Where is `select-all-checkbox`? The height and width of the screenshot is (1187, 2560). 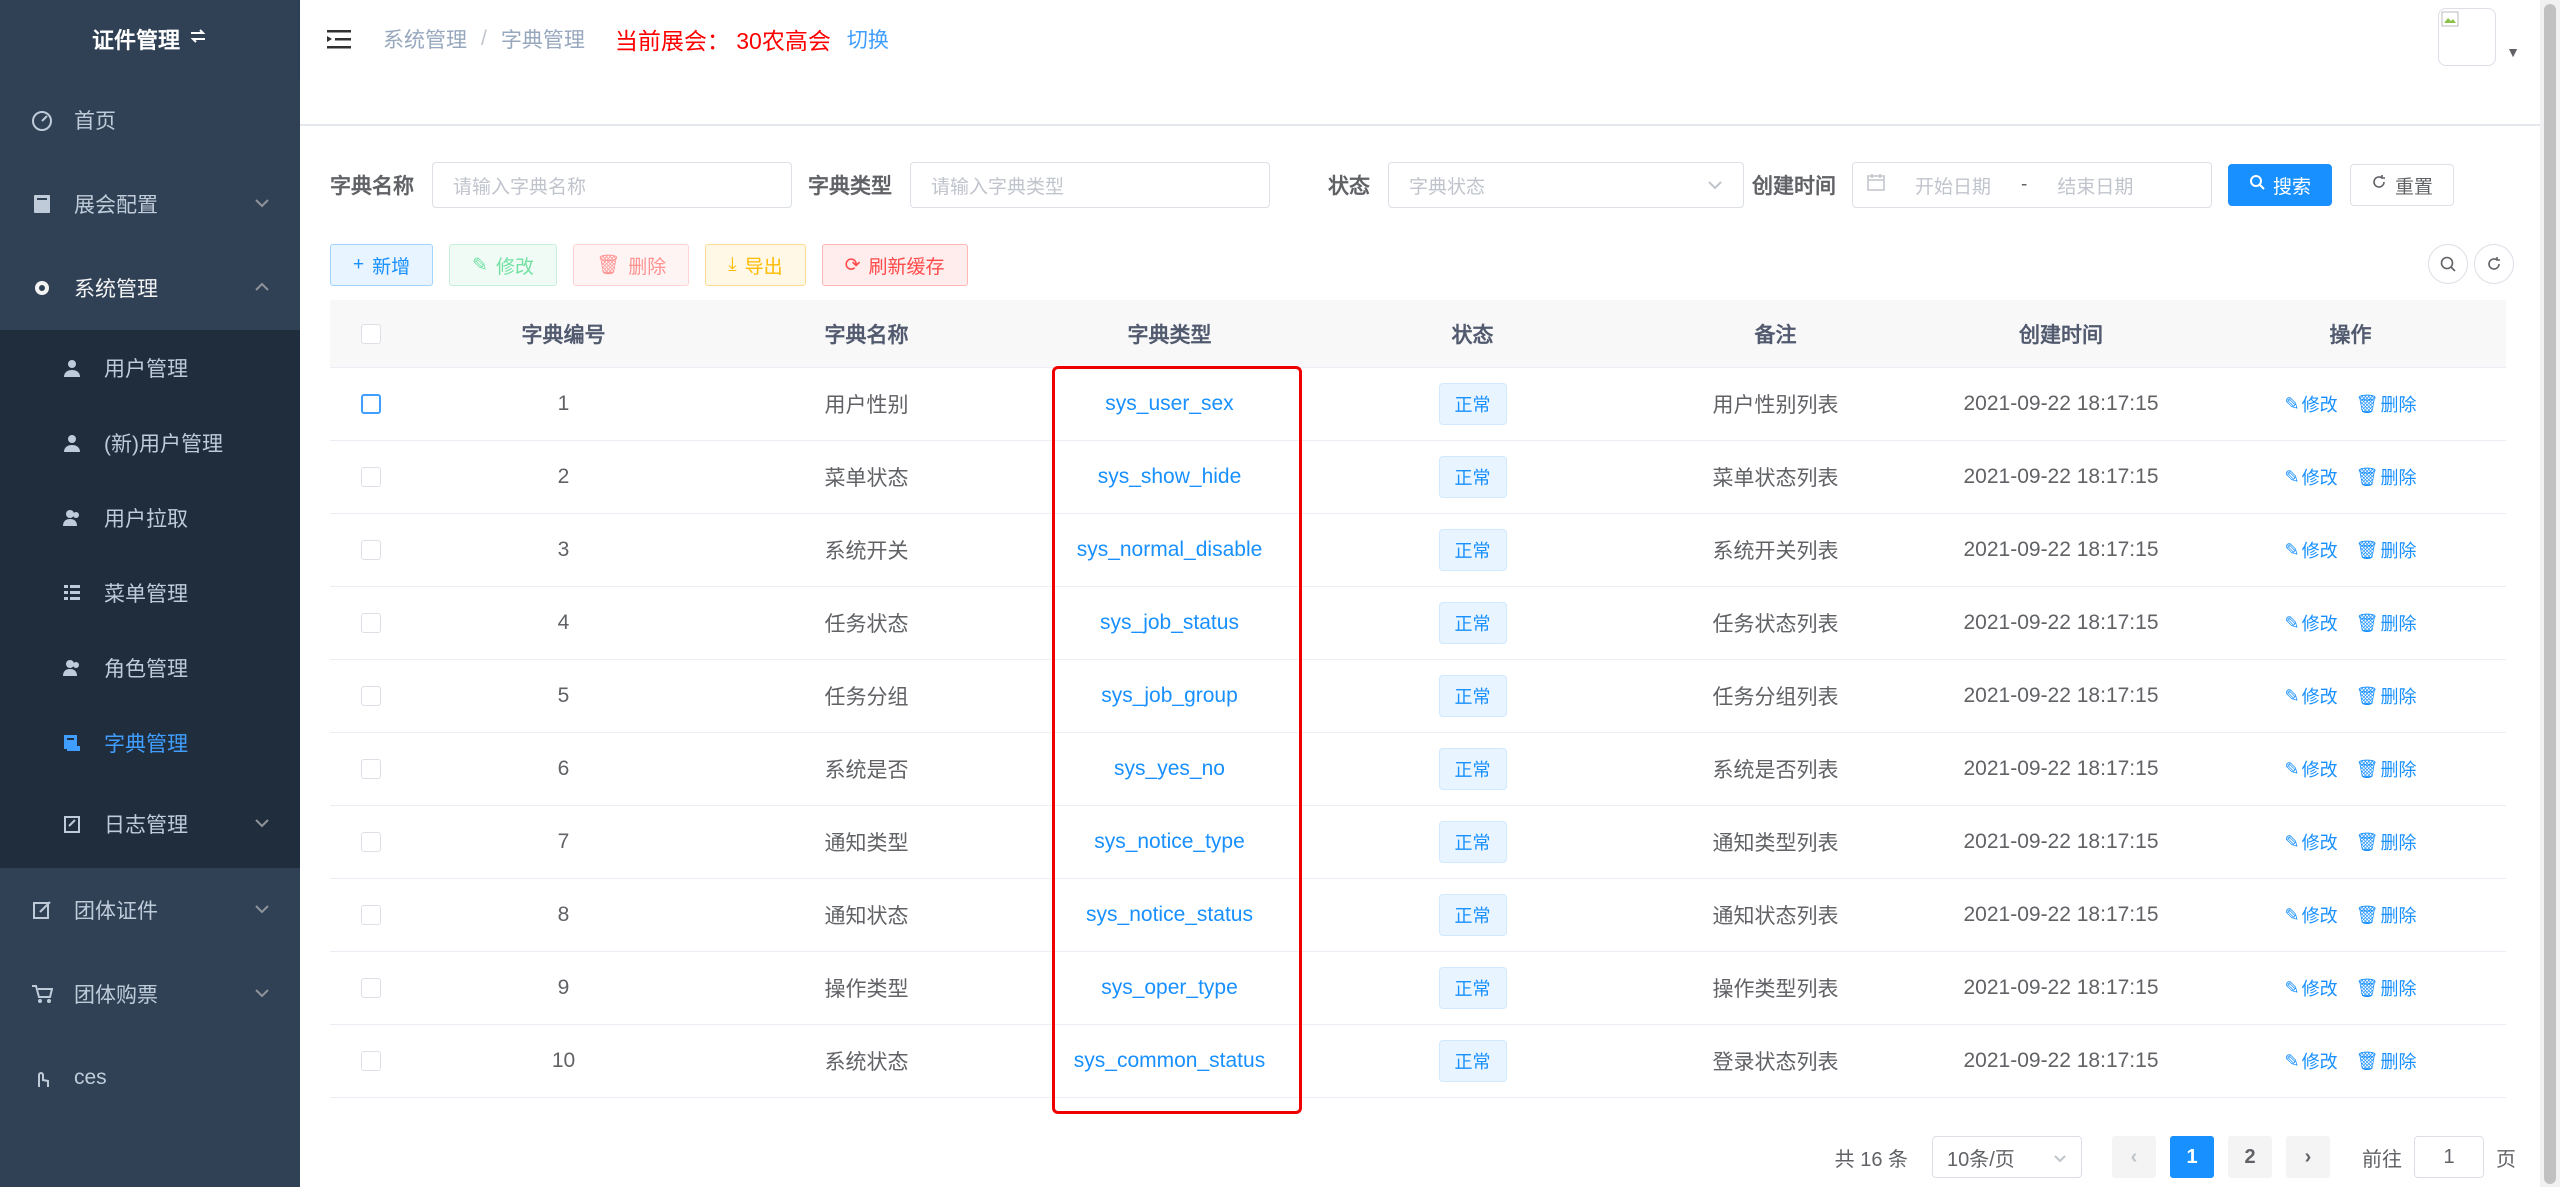
select-all-checkbox is located at coordinates (371, 333).